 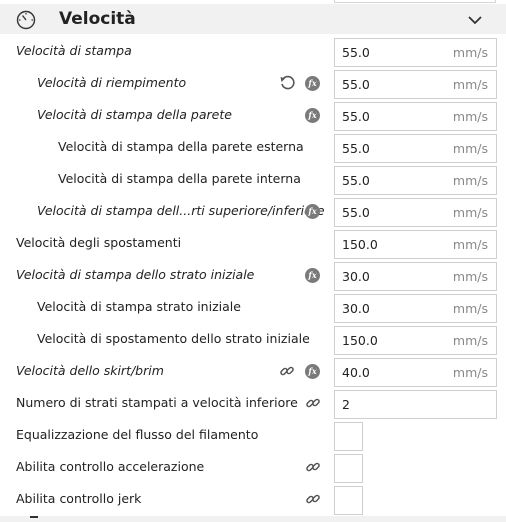 What do you see at coordinates (99, 242) in the screenshot?
I see `setting-label: Velocità degli spostamenti` at bounding box center [99, 242].